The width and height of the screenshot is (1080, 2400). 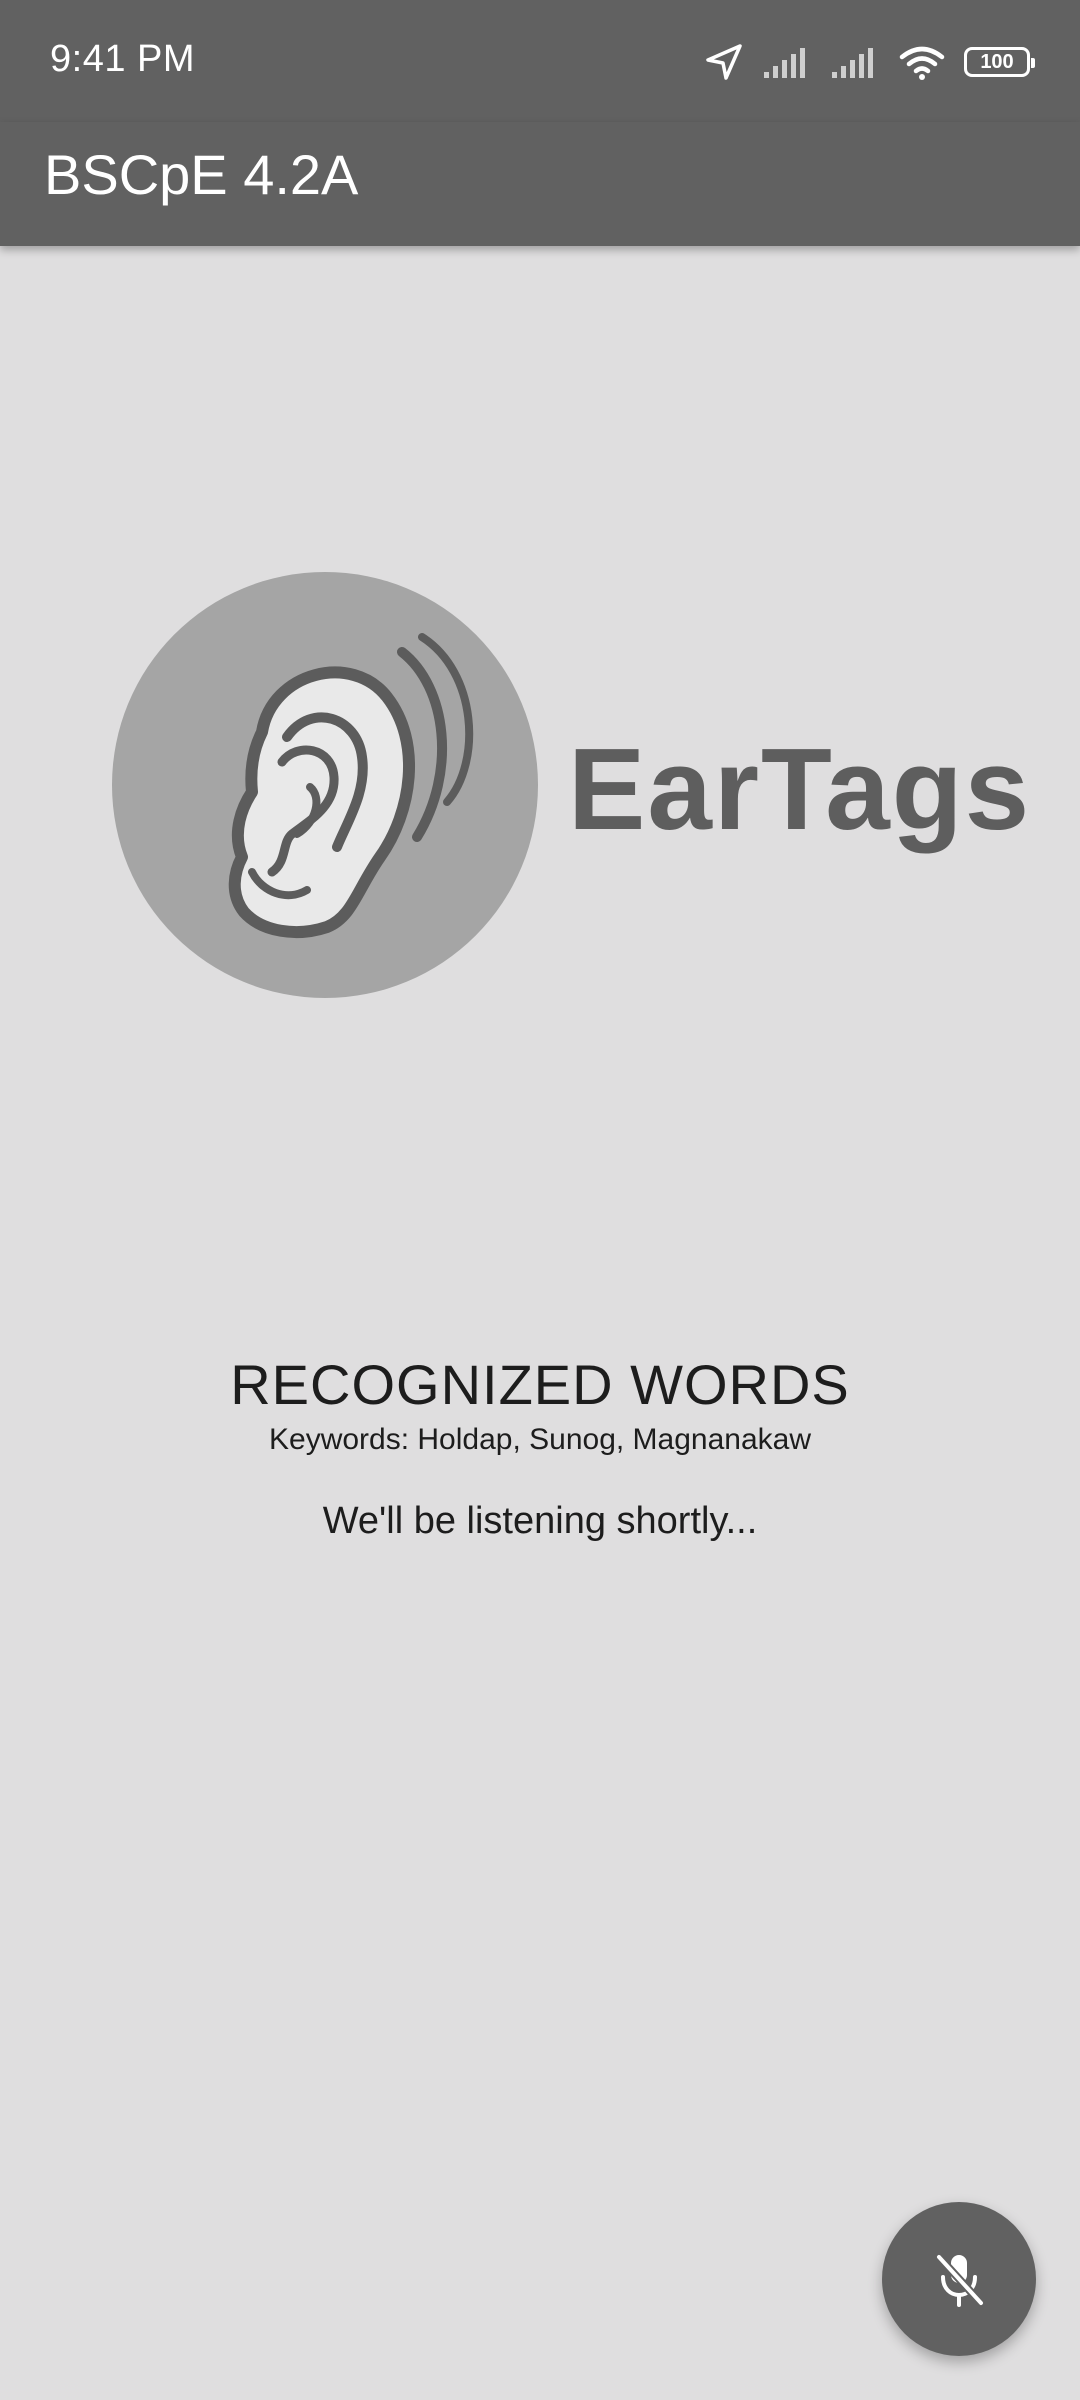 What do you see at coordinates (540, 61) in the screenshot?
I see `status-bar: 9:41 PM 100` at bounding box center [540, 61].